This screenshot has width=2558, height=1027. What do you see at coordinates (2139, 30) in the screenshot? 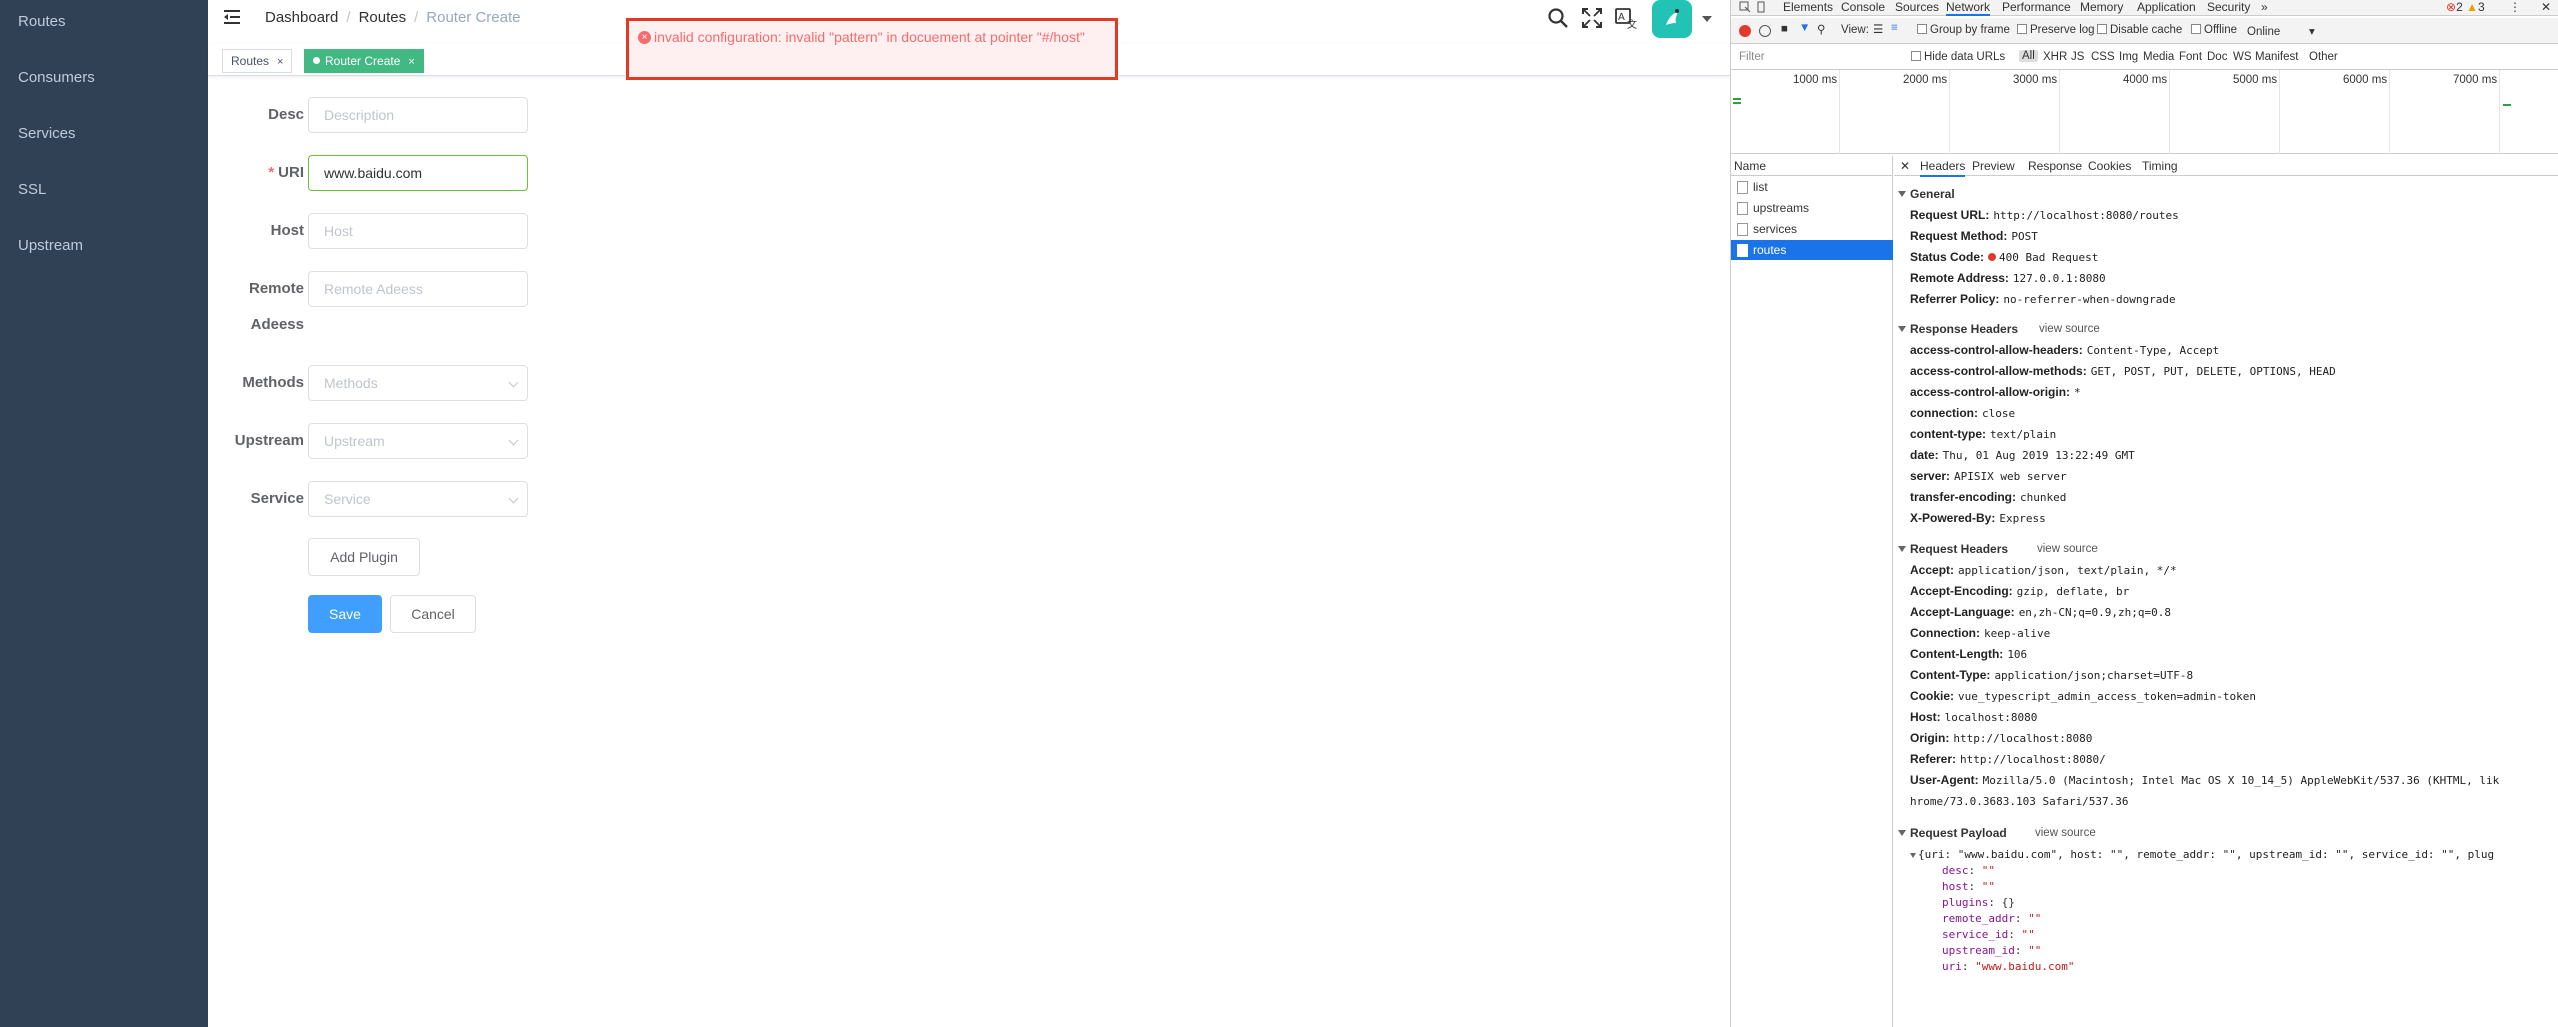
I see `disable-cache-checkbox: Disable cache` at bounding box center [2139, 30].